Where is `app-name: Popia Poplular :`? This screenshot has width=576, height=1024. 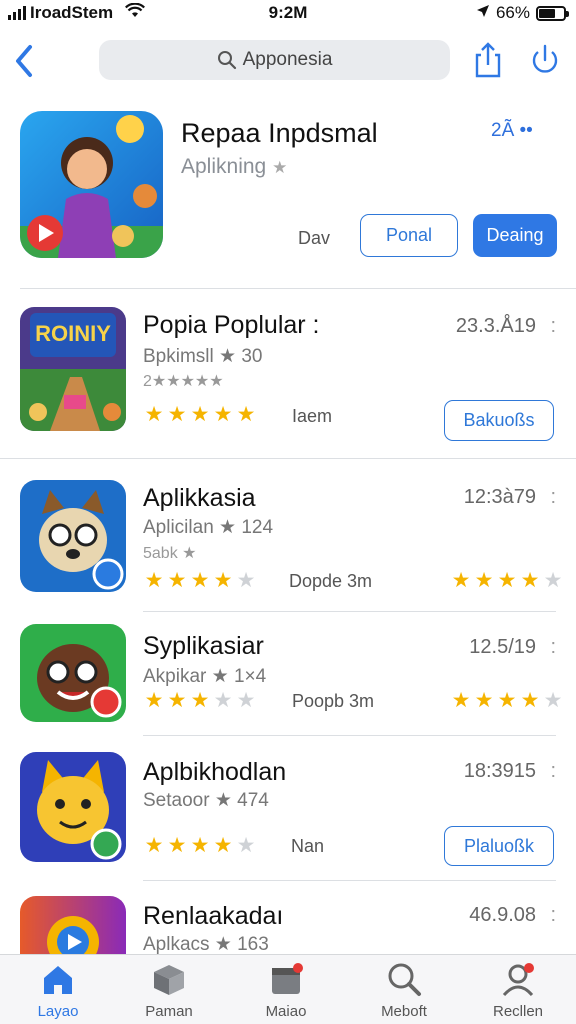
app-name: Popia Poplular : is located at coordinates (231, 325).